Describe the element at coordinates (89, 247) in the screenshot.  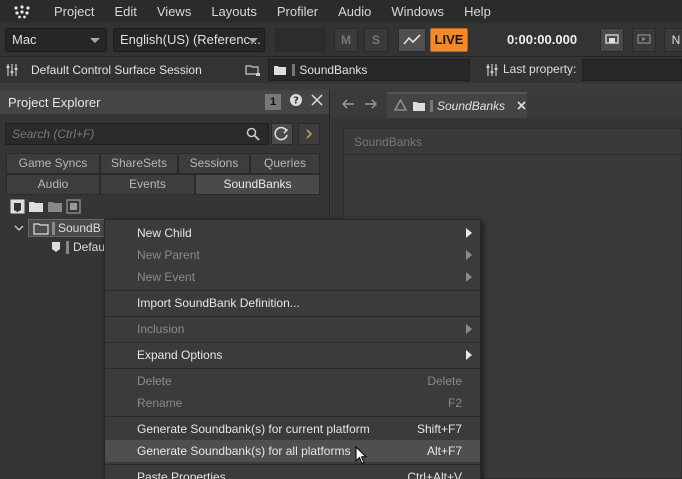
I see `tree-item-label: Defau` at that location.